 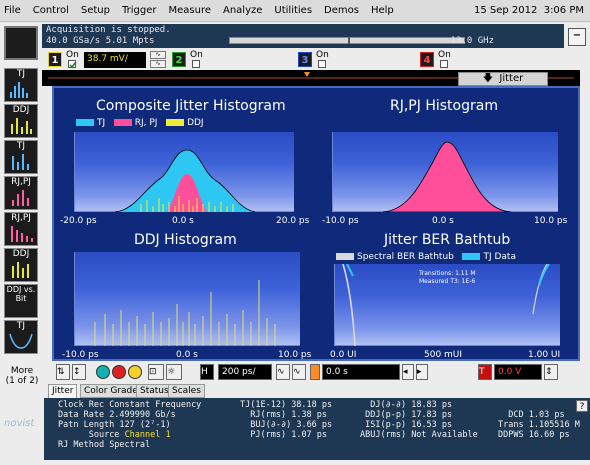 I want to click on ddj-tick-mid: 0.0 s, so click(x=187, y=355).